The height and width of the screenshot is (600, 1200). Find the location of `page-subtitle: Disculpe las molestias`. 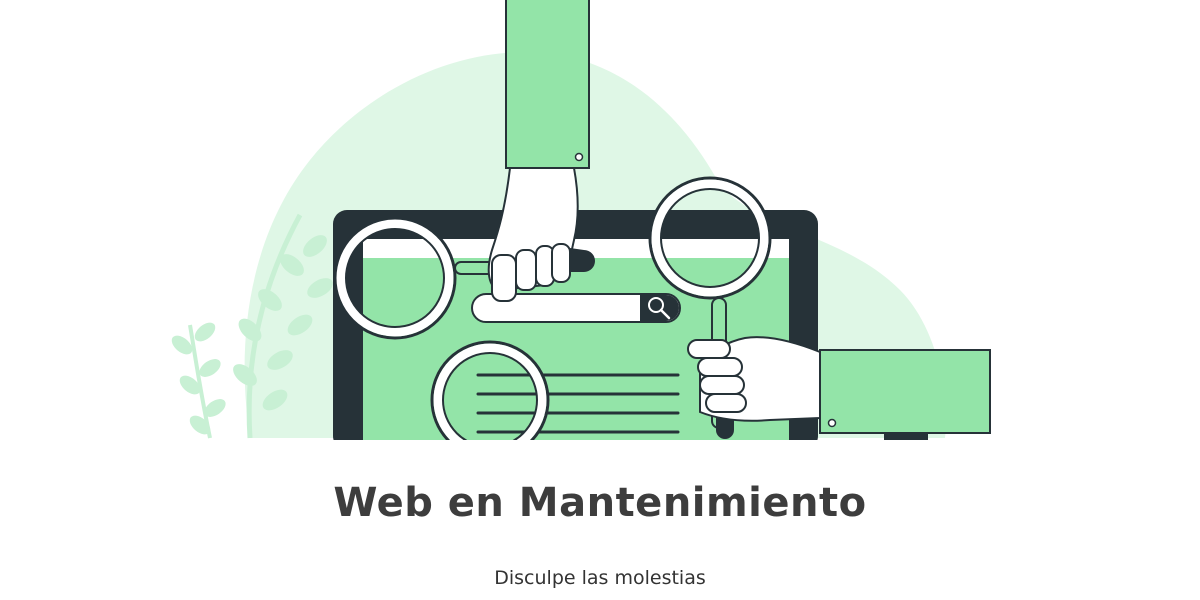

page-subtitle: Disculpe las molestias is located at coordinates (600, 578).